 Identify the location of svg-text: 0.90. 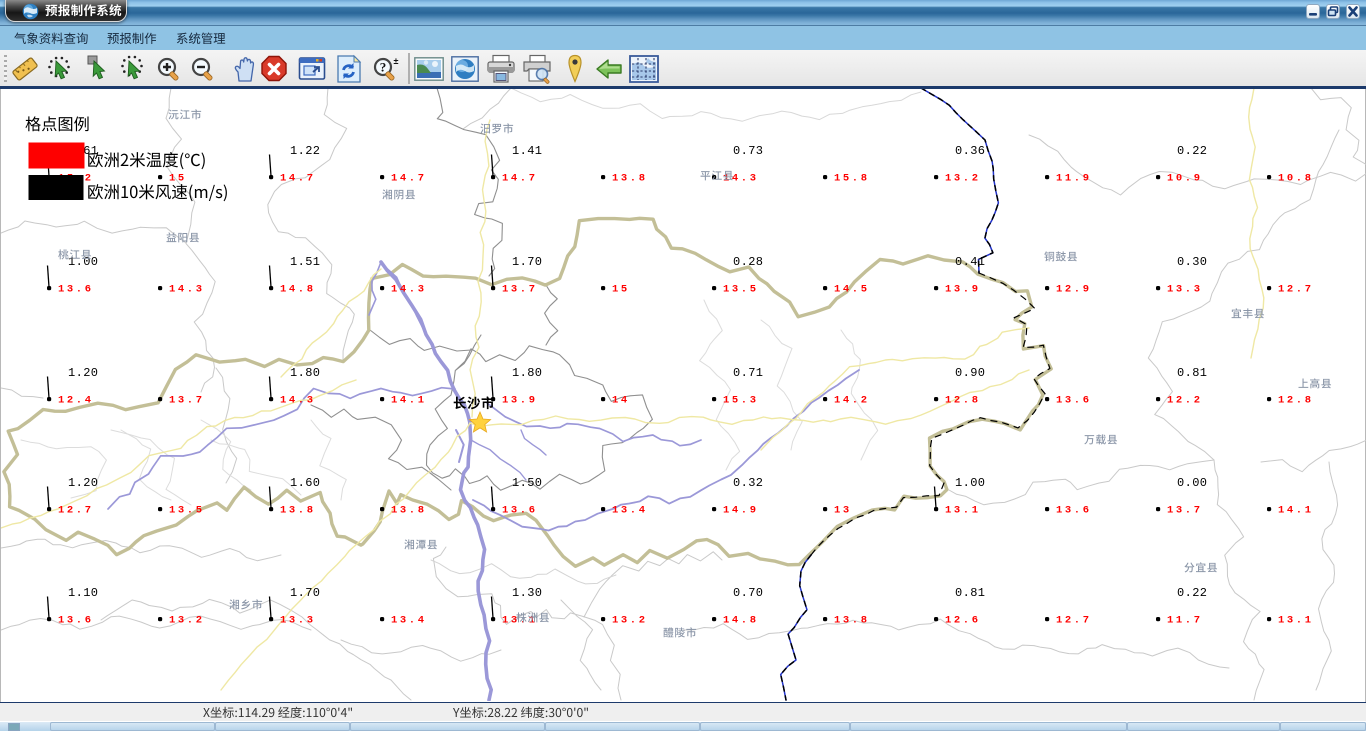
(970, 373).